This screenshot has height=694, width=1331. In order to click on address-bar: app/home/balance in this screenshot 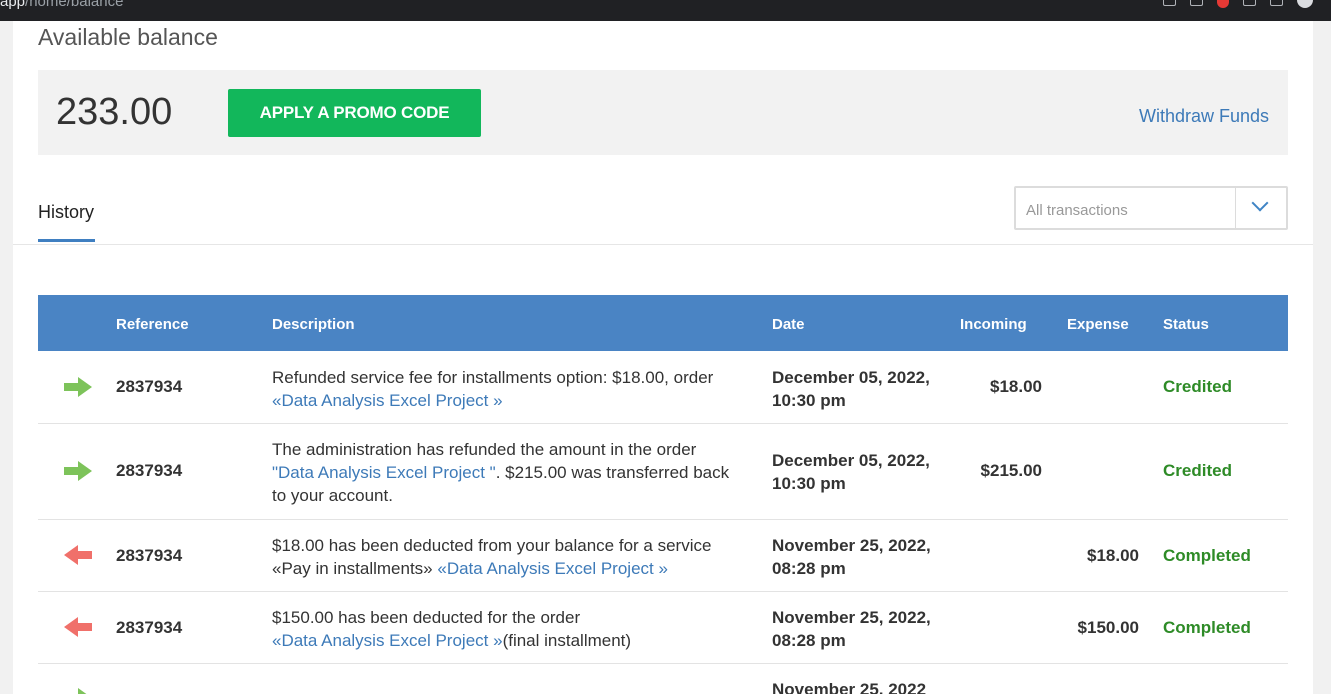, I will do `click(61, 5)`.